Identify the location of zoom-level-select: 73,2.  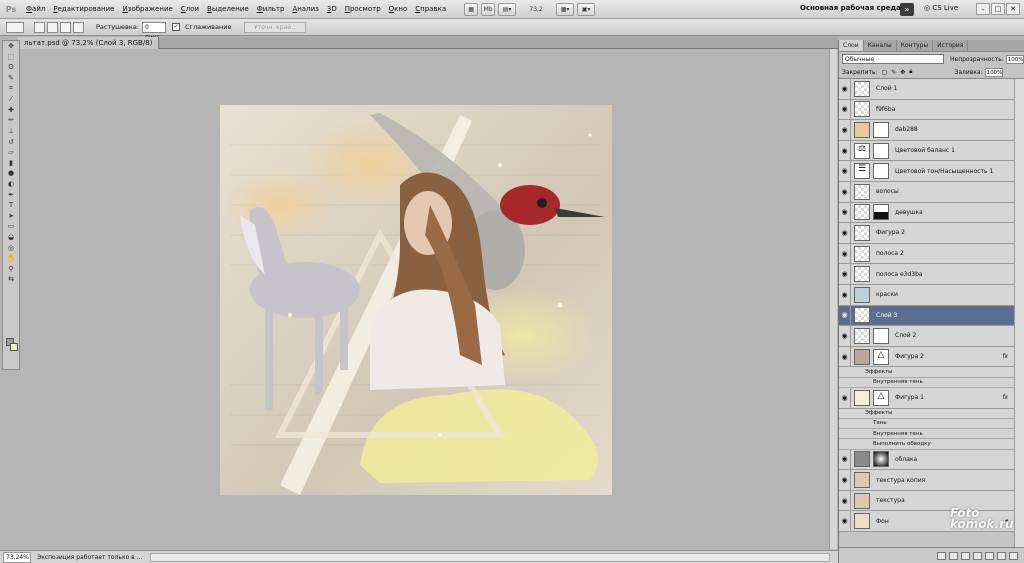
(536, 9).